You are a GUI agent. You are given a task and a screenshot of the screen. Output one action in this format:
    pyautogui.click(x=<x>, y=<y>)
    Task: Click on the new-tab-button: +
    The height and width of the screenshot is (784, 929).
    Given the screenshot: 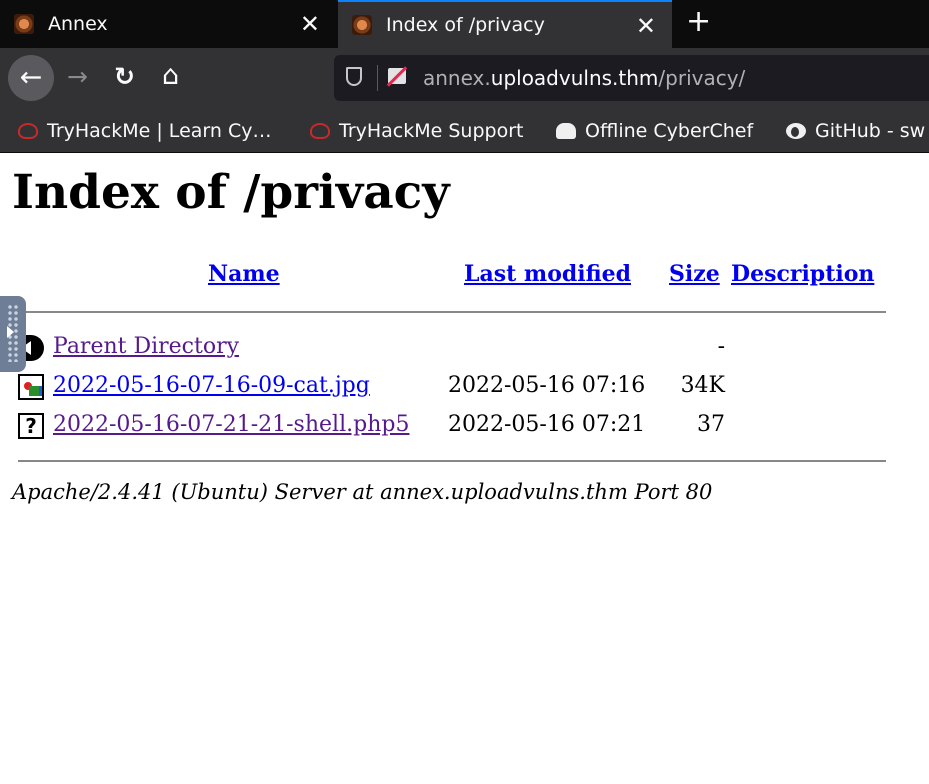 What is the action you would take?
    pyautogui.click(x=698, y=21)
    